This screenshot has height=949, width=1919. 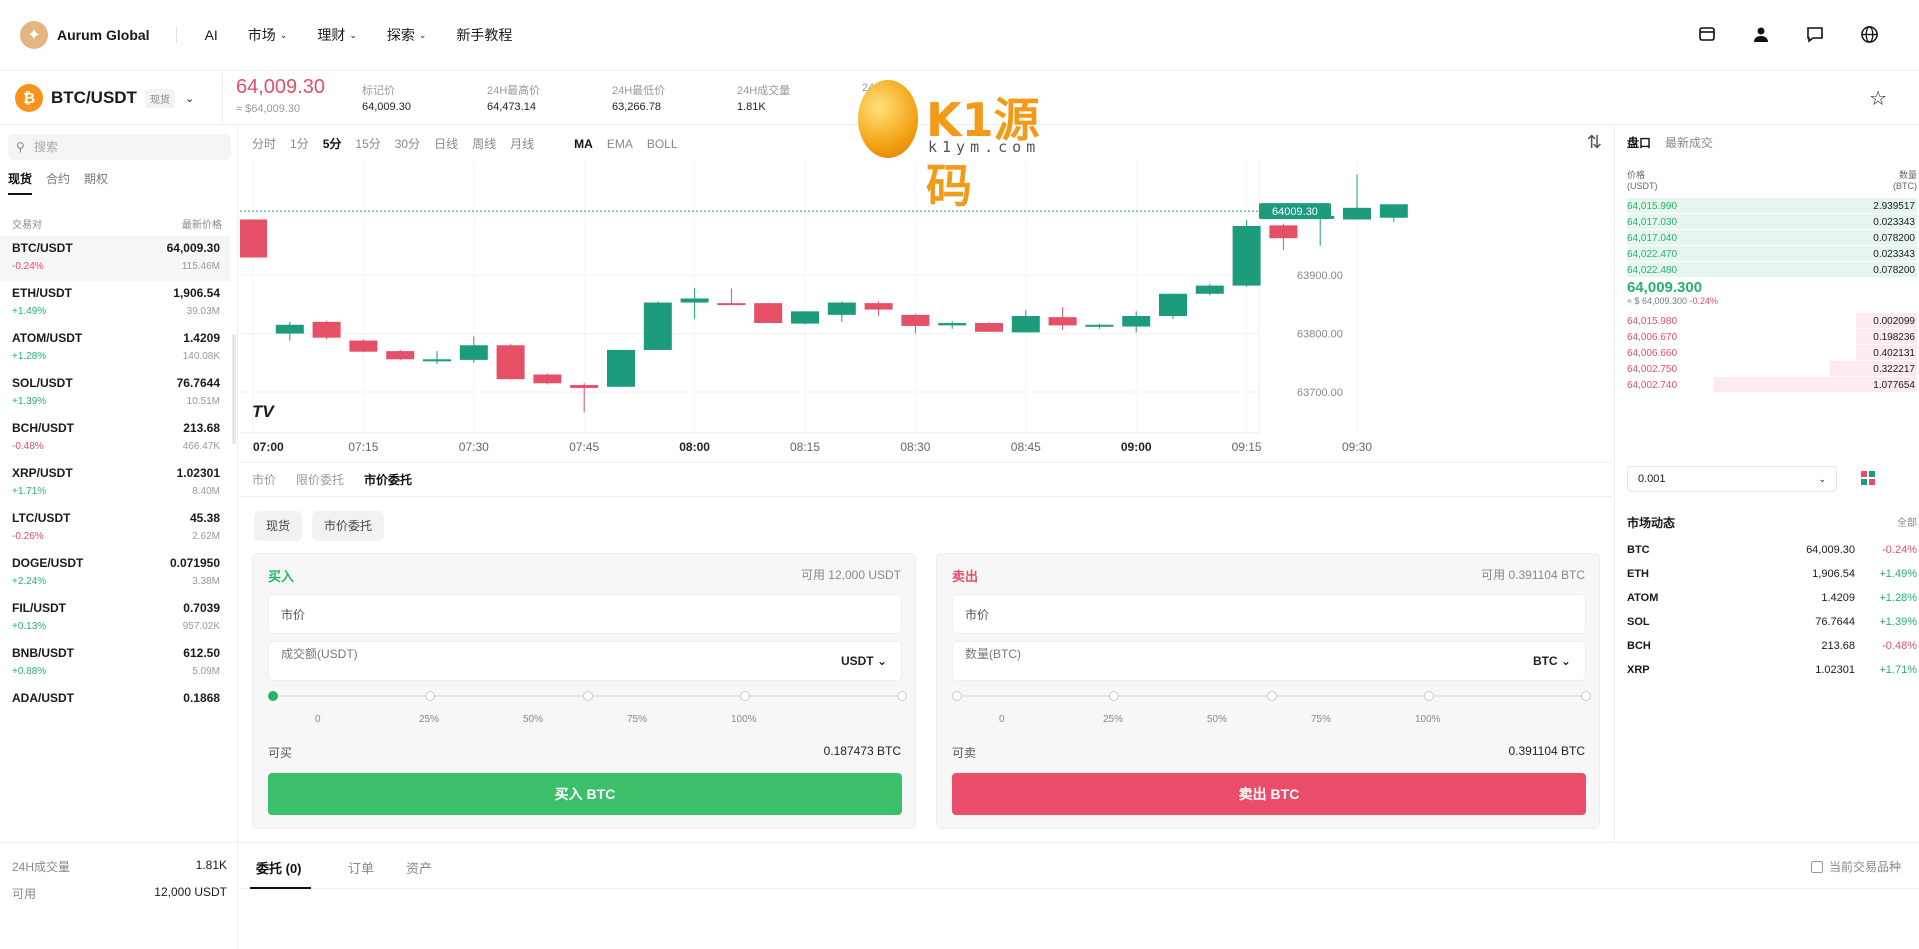 What do you see at coordinates (332, 143) in the screenshot?
I see `timeframe-tab: 5分` at bounding box center [332, 143].